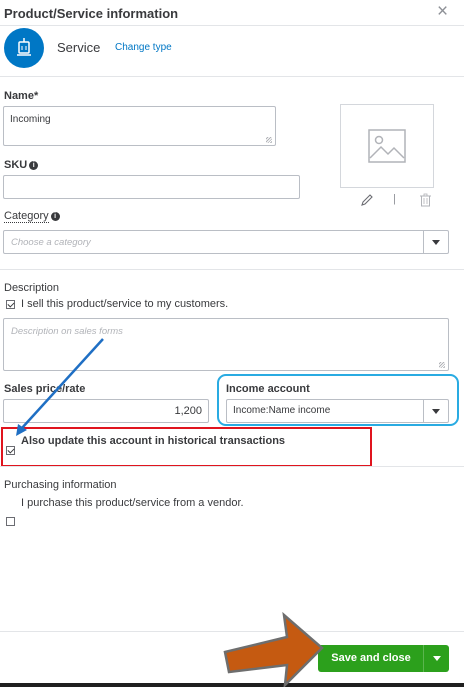 The image size is (464, 687). What do you see at coordinates (442, 12) in the screenshot?
I see `close-icon: ×` at bounding box center [442, 12].